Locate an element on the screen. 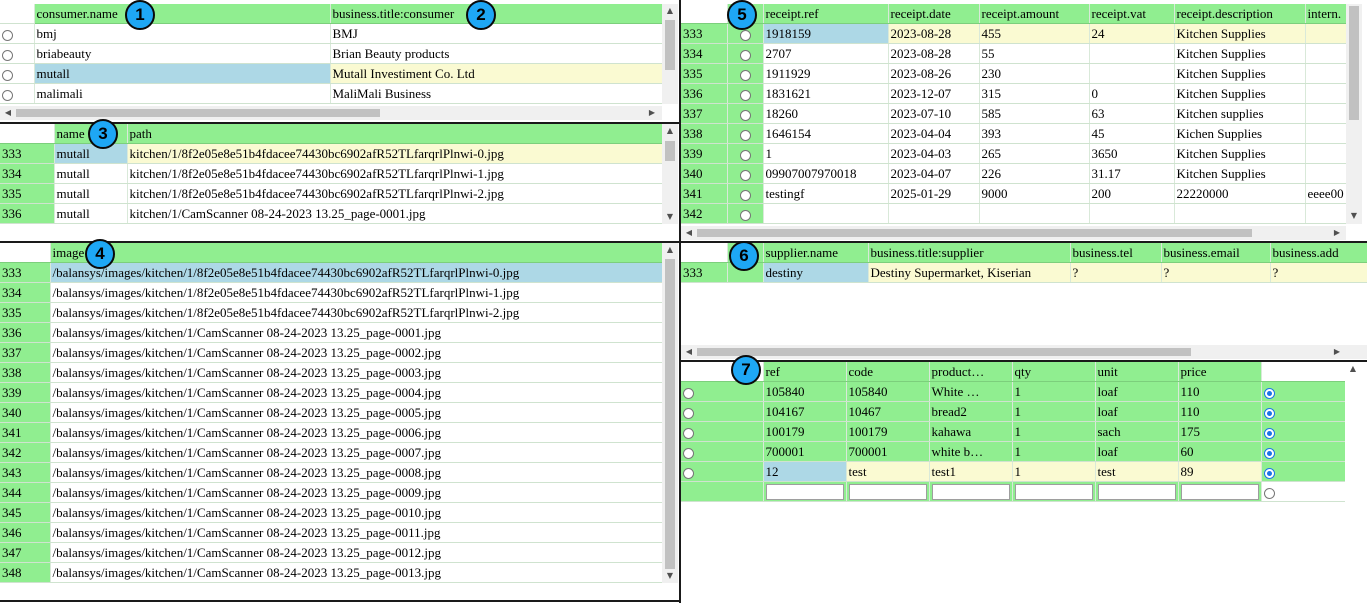  table-row: 336 1831621 2023-12-07 315 0 Kitchen Supplies is located at coordinates (1014, 94).